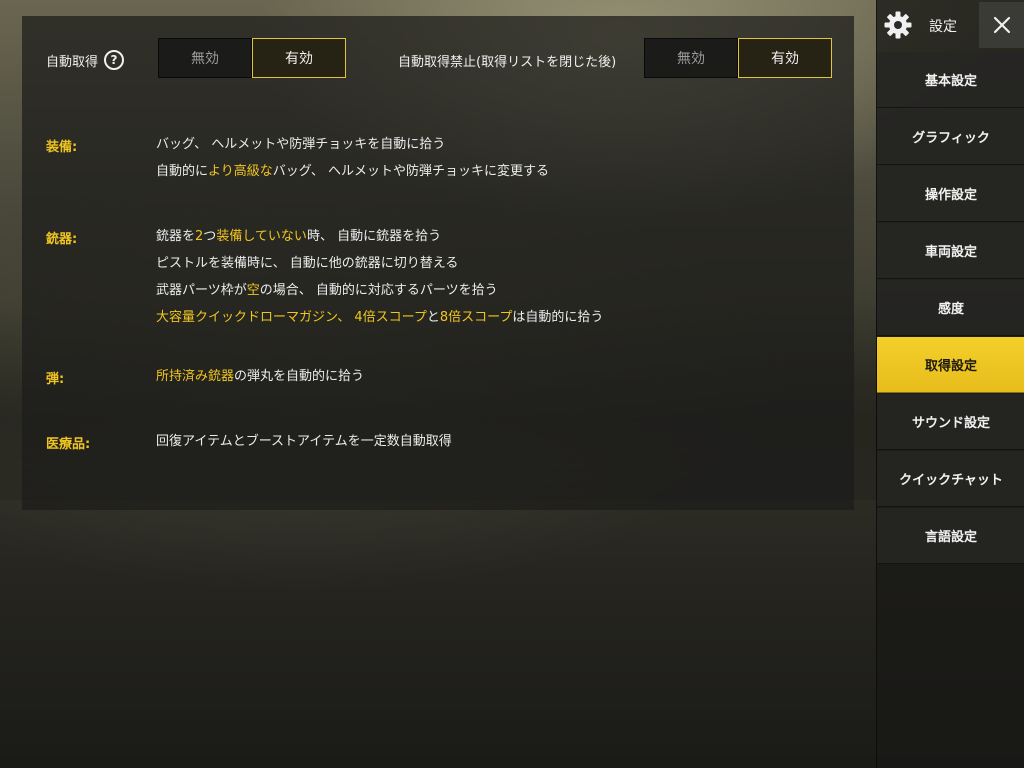 Image resolution: width=1024 pixels, height=768 pixels. Describe the element at coordinates (210, 236) in the screenshot. I see `description-text: つ` at that location.